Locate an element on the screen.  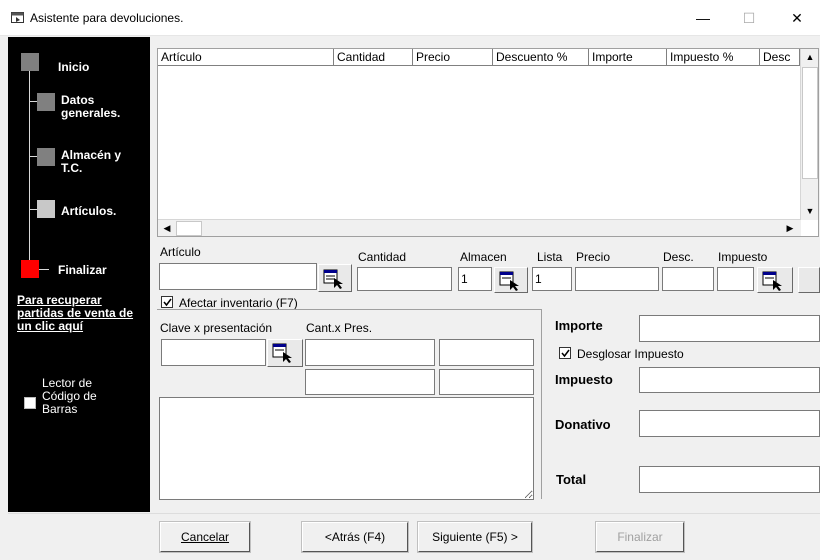
impuesto-total-label: Impuesto is located at coordinates (584, 379).